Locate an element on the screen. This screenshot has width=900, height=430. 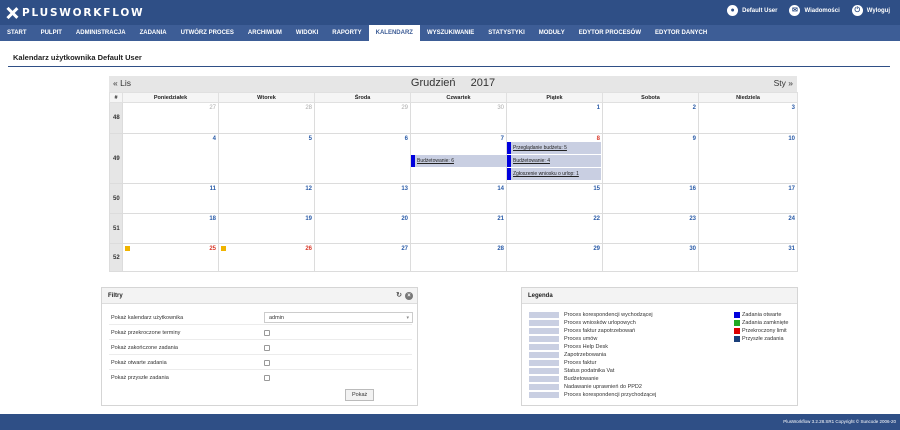
calendar-event: Przeglądanie budżetu: 5 is located at coordinates (554, 148).